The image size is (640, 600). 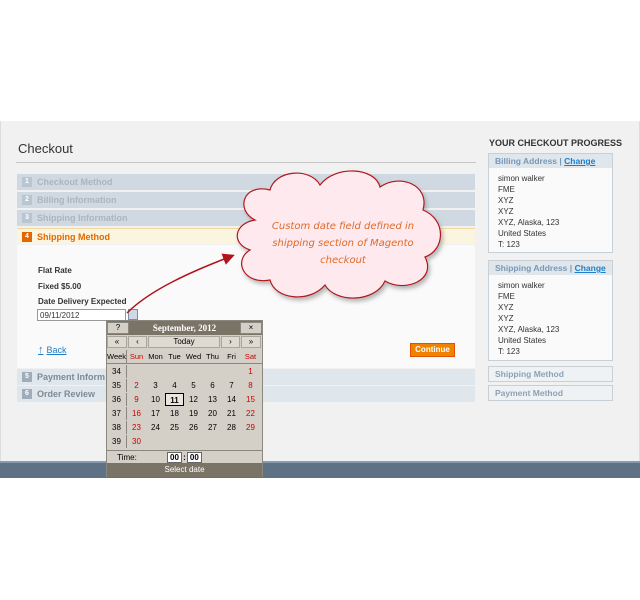 What do you see at coordinates (133, 314) in the screenshot?
I see `calendar-icon` at bounding box center [133, 314].